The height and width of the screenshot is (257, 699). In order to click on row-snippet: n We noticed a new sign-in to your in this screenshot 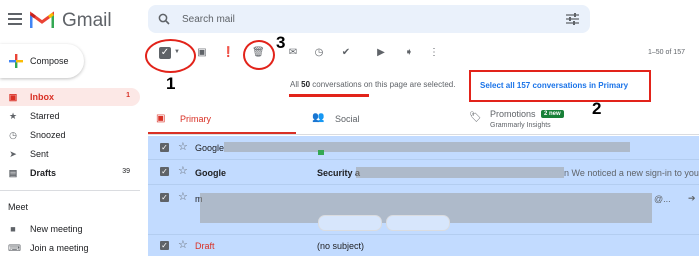, I will do `click(631, 173)`.